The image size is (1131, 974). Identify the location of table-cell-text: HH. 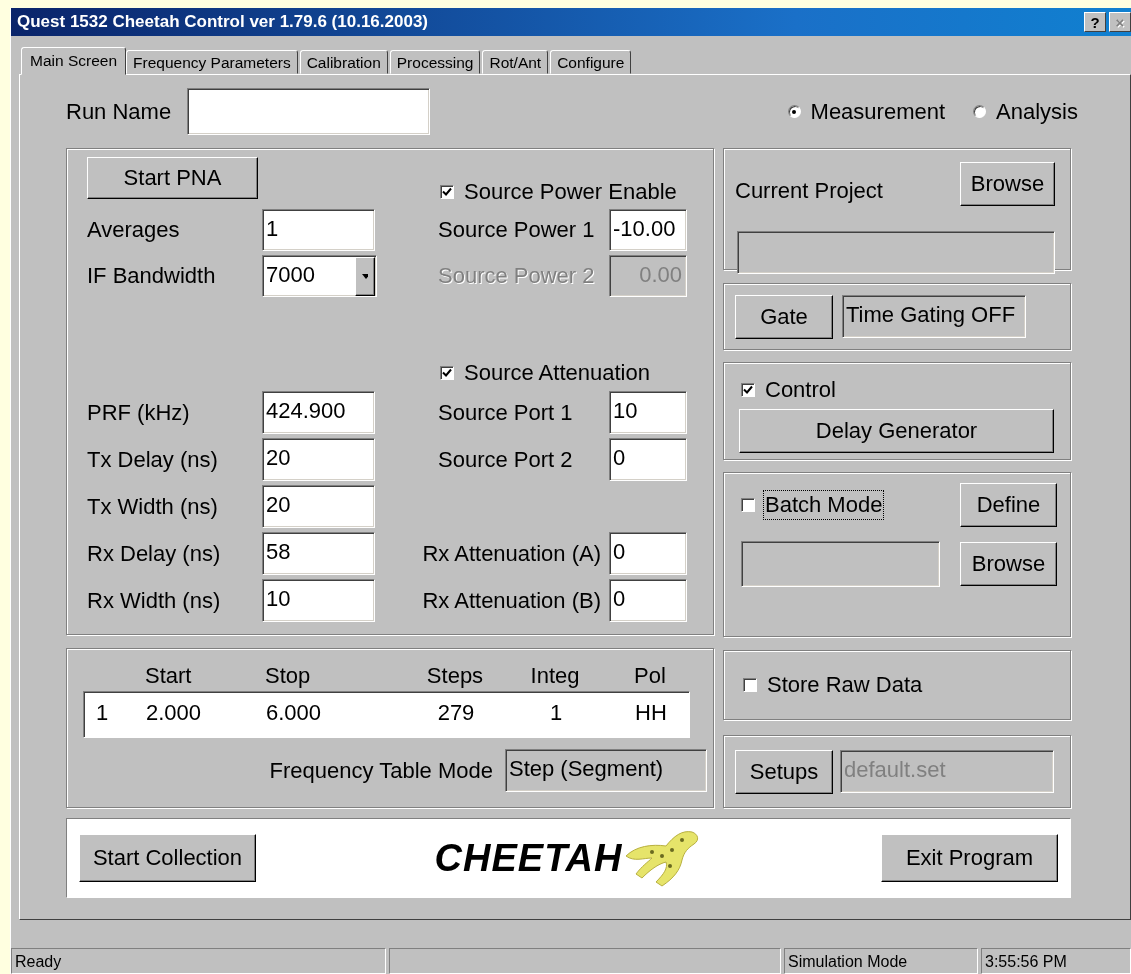
(651, 713).